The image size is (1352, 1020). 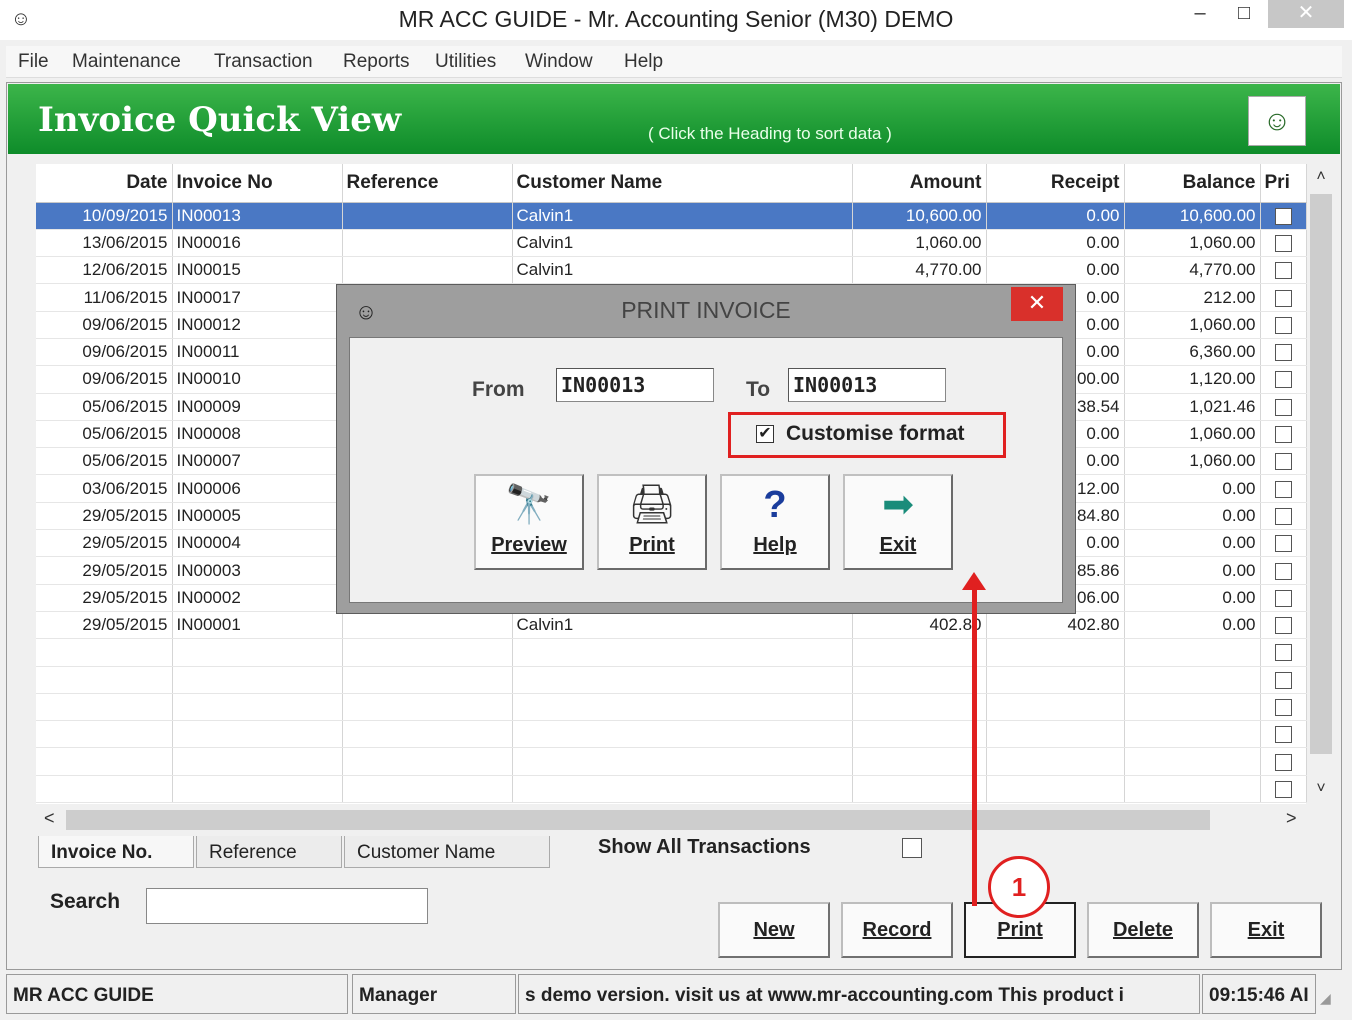 I want to click on horizontal-scroll-thumb, so click(x=638, y=820).